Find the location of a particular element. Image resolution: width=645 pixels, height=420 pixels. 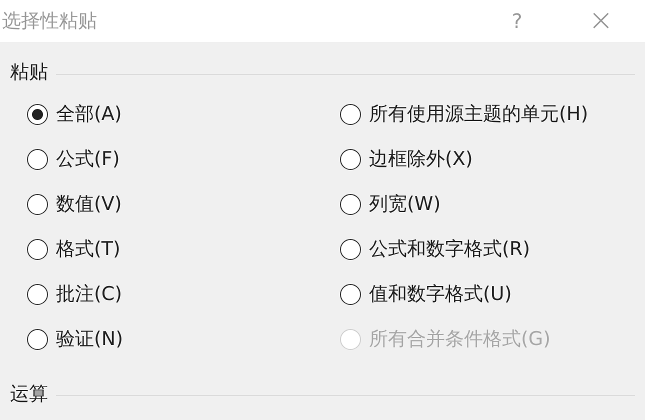

radio-option: 批注(C) is located at coordinates (183, 294).